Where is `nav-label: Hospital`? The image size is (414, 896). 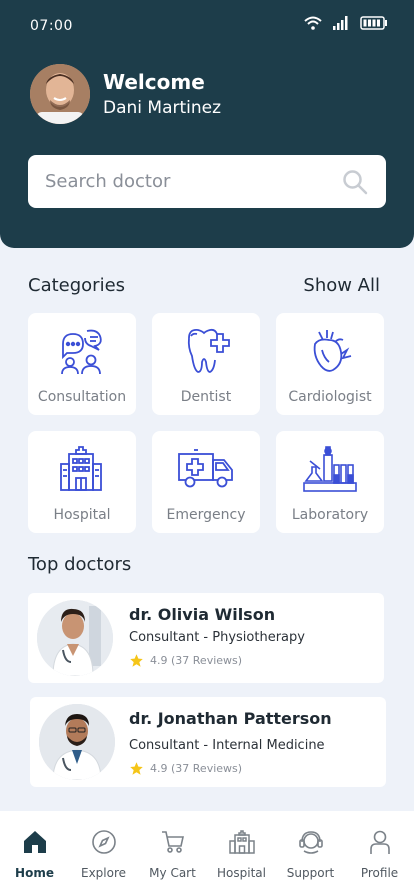 nav-label: Hospital is located at coordinates (241, 873).